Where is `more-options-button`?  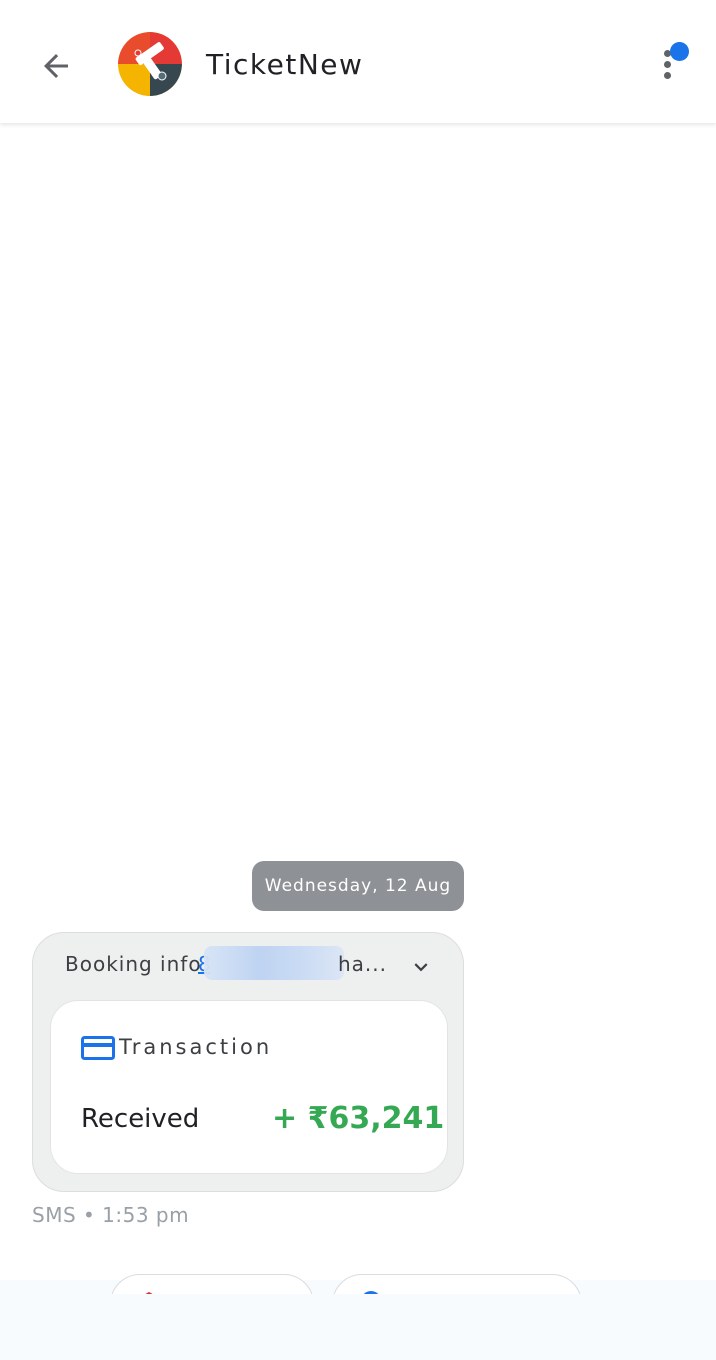
more-options-button is located at coordinates (673, 63).